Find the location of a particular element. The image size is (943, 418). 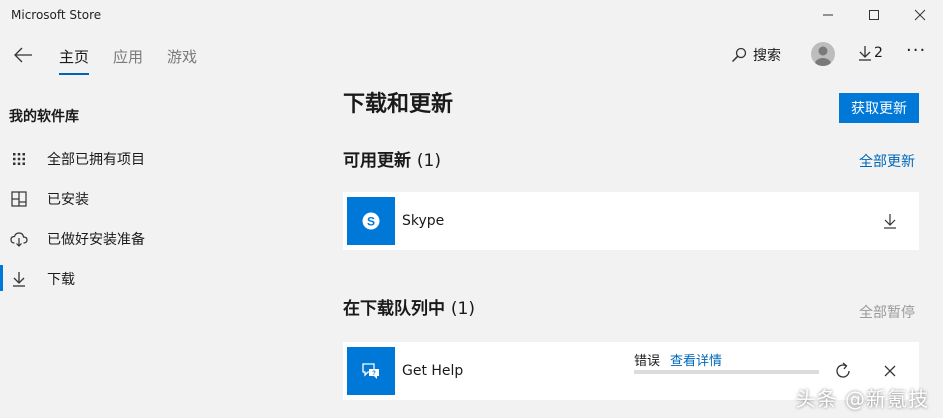

maximize-icon is located at coordinates (874, 15).